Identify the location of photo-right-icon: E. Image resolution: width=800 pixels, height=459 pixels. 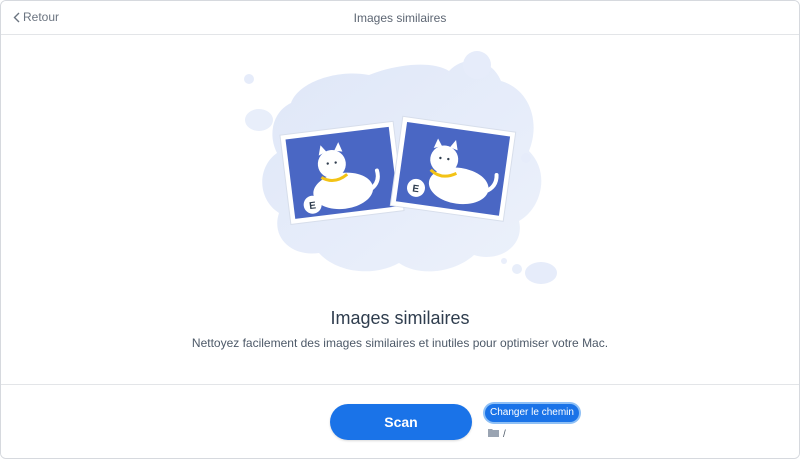
(453, 168).